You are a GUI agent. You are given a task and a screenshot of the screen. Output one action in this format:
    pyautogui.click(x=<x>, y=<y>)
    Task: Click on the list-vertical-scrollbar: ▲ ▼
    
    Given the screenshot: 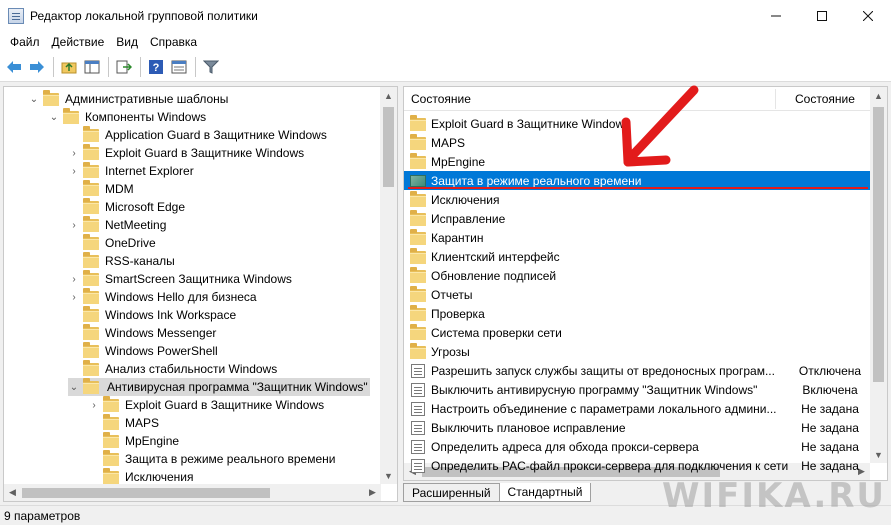 What is the action you would take?
    pyautogui.click(x=878, y=275)
    